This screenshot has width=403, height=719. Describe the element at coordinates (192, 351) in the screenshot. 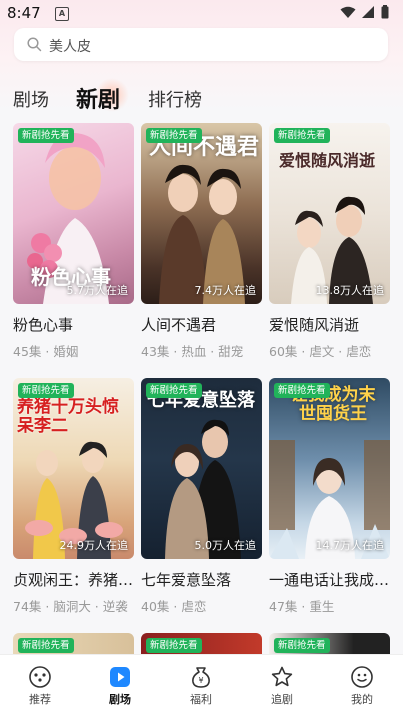

I see `drama-meta: 43集 · 热血 · 甜宠` at that location.